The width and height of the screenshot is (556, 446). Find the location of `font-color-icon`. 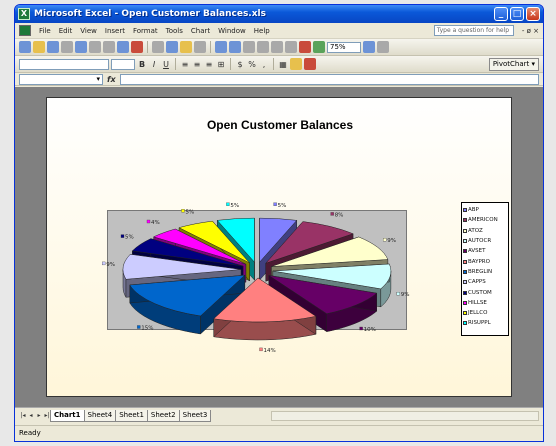

font-color-icon is located at coordinates (310, 64).